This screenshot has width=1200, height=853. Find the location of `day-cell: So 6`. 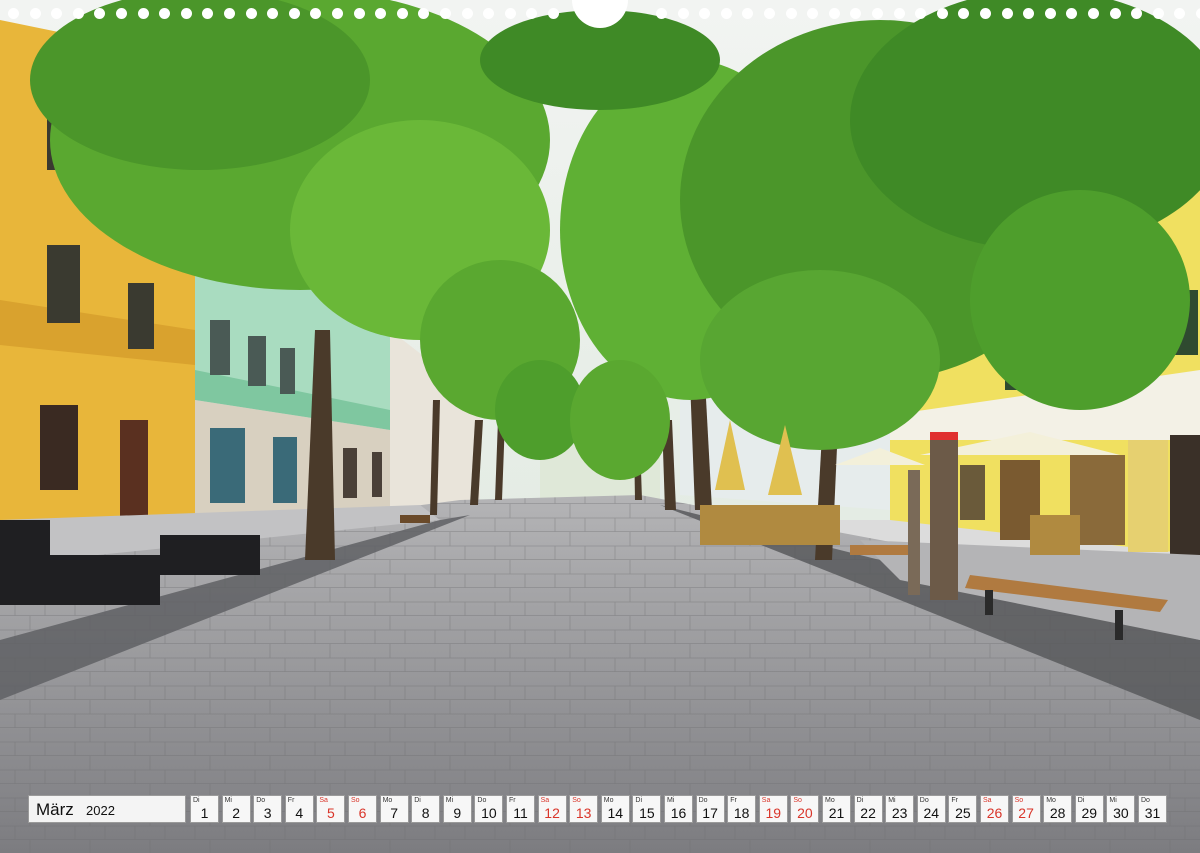

day-cell: So 6 is located at coordinates (362, 809).